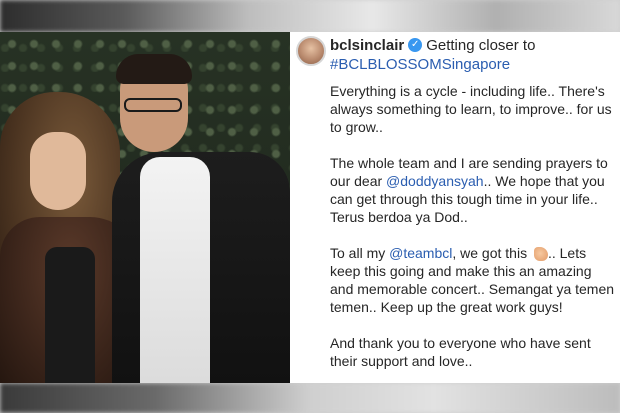  What do you see at coordinates (491, 253) in the screenshot?
I see `caption-text-span: , we got this` at bounding box center [491, 253].